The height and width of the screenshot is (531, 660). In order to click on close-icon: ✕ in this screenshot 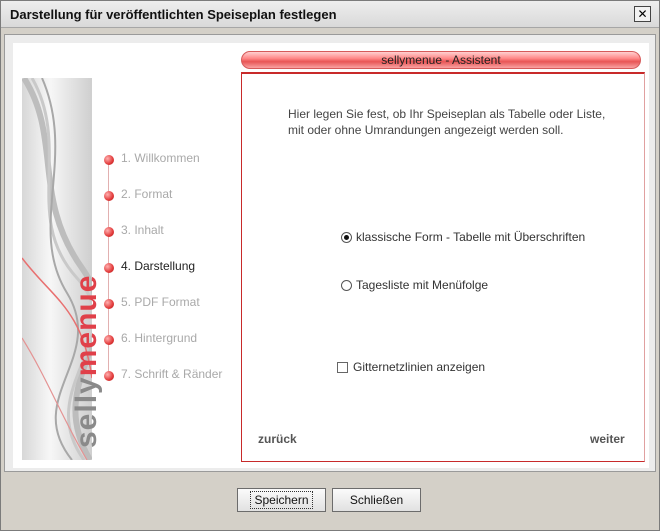, I will do `click(642, 14)`.